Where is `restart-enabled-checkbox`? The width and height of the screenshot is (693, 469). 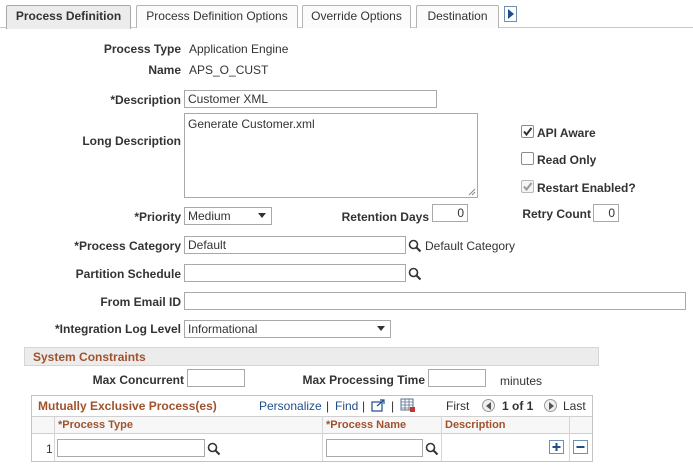 restart-enabled-checkbox is located at coordinates (527, 186).